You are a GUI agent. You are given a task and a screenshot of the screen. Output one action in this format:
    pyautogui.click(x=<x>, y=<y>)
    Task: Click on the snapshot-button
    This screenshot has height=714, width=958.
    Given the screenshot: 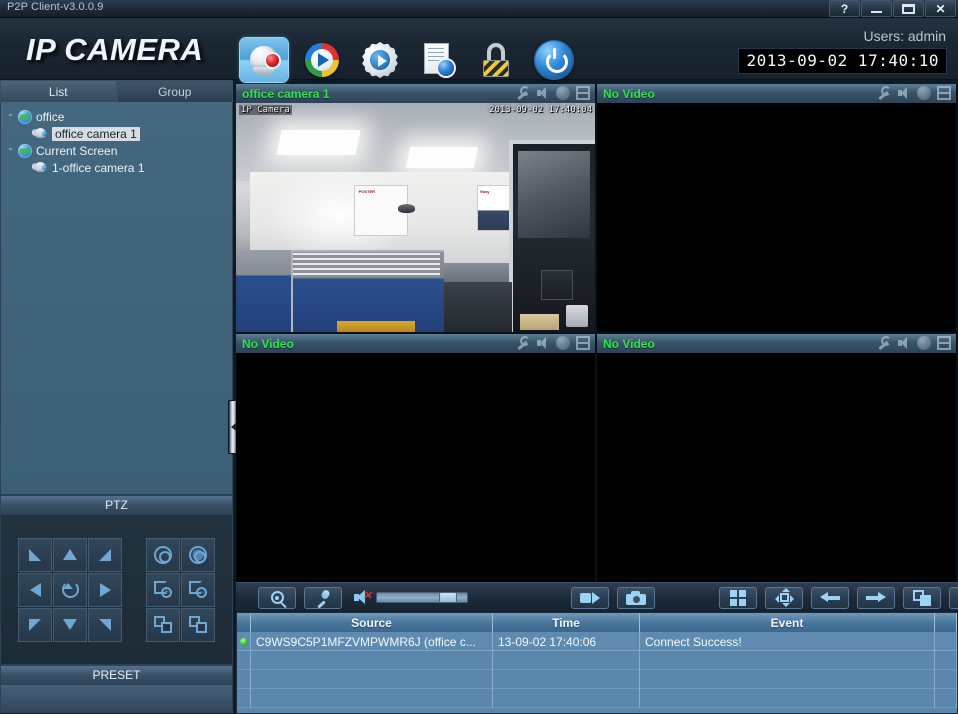 What is the action you would take?
    pyautogui.click(x=636, y=597)
    